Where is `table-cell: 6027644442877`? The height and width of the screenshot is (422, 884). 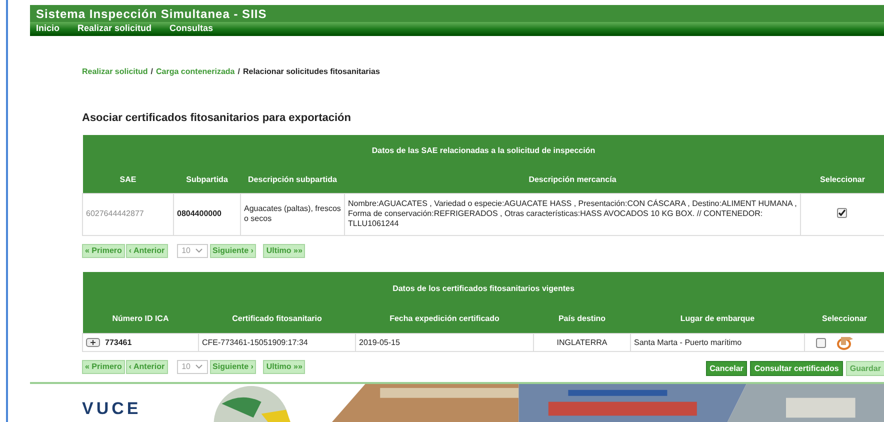 table-cell: 6027644442877 is located at coordinates (128, 214).